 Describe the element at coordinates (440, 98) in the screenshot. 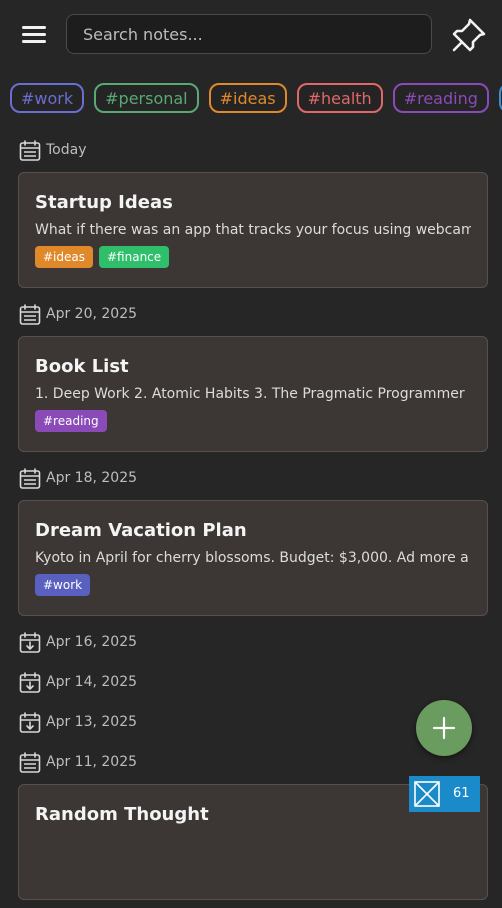

I see `tag-chip: #reading` at that location.